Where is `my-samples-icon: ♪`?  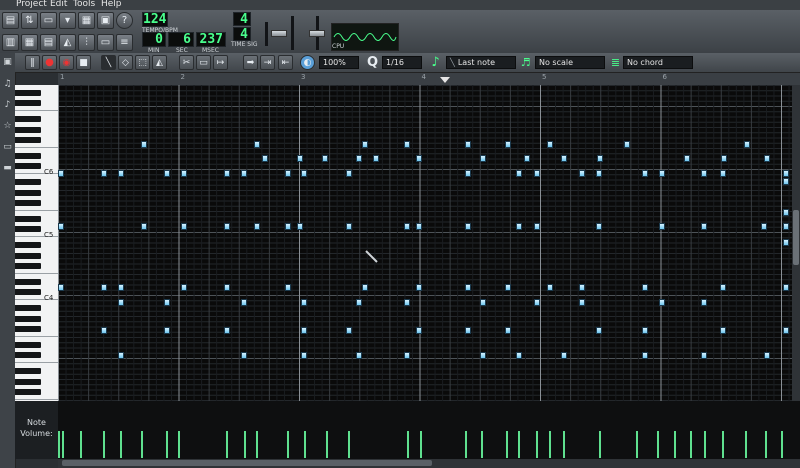 my-samples-icon: ♪ is located at coordinates (7, 105).